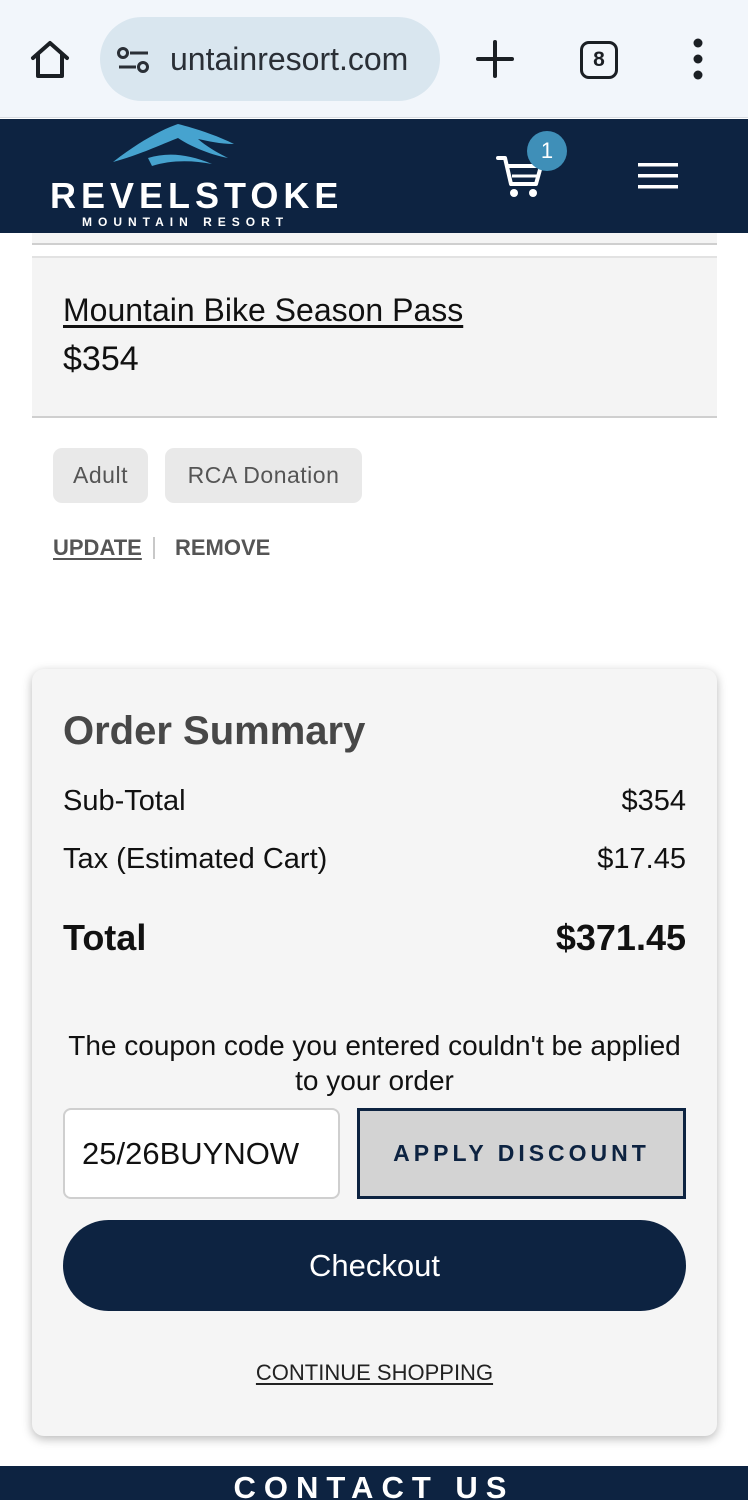  Describe the element at coordinates (97, 548) in the screenshot. I see `update-link: UPDATE` at that location.